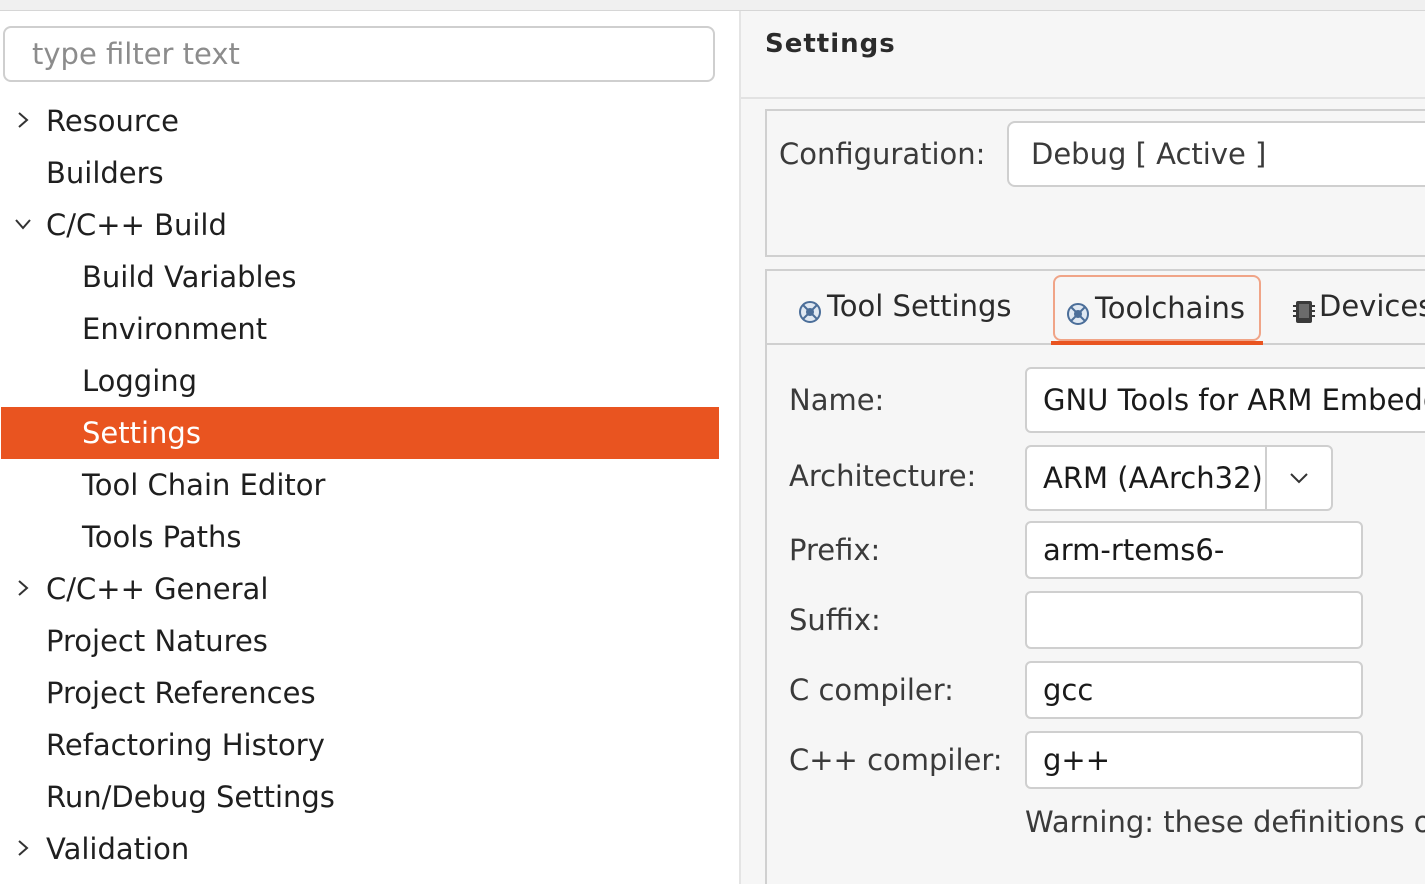 This screenshot has height=884, width=1425. What do you see at coordinates (360, 225) in the screenshot?
I see `tree-item-cpp-build: C/C++ Build` at bounding box center [360, 225].